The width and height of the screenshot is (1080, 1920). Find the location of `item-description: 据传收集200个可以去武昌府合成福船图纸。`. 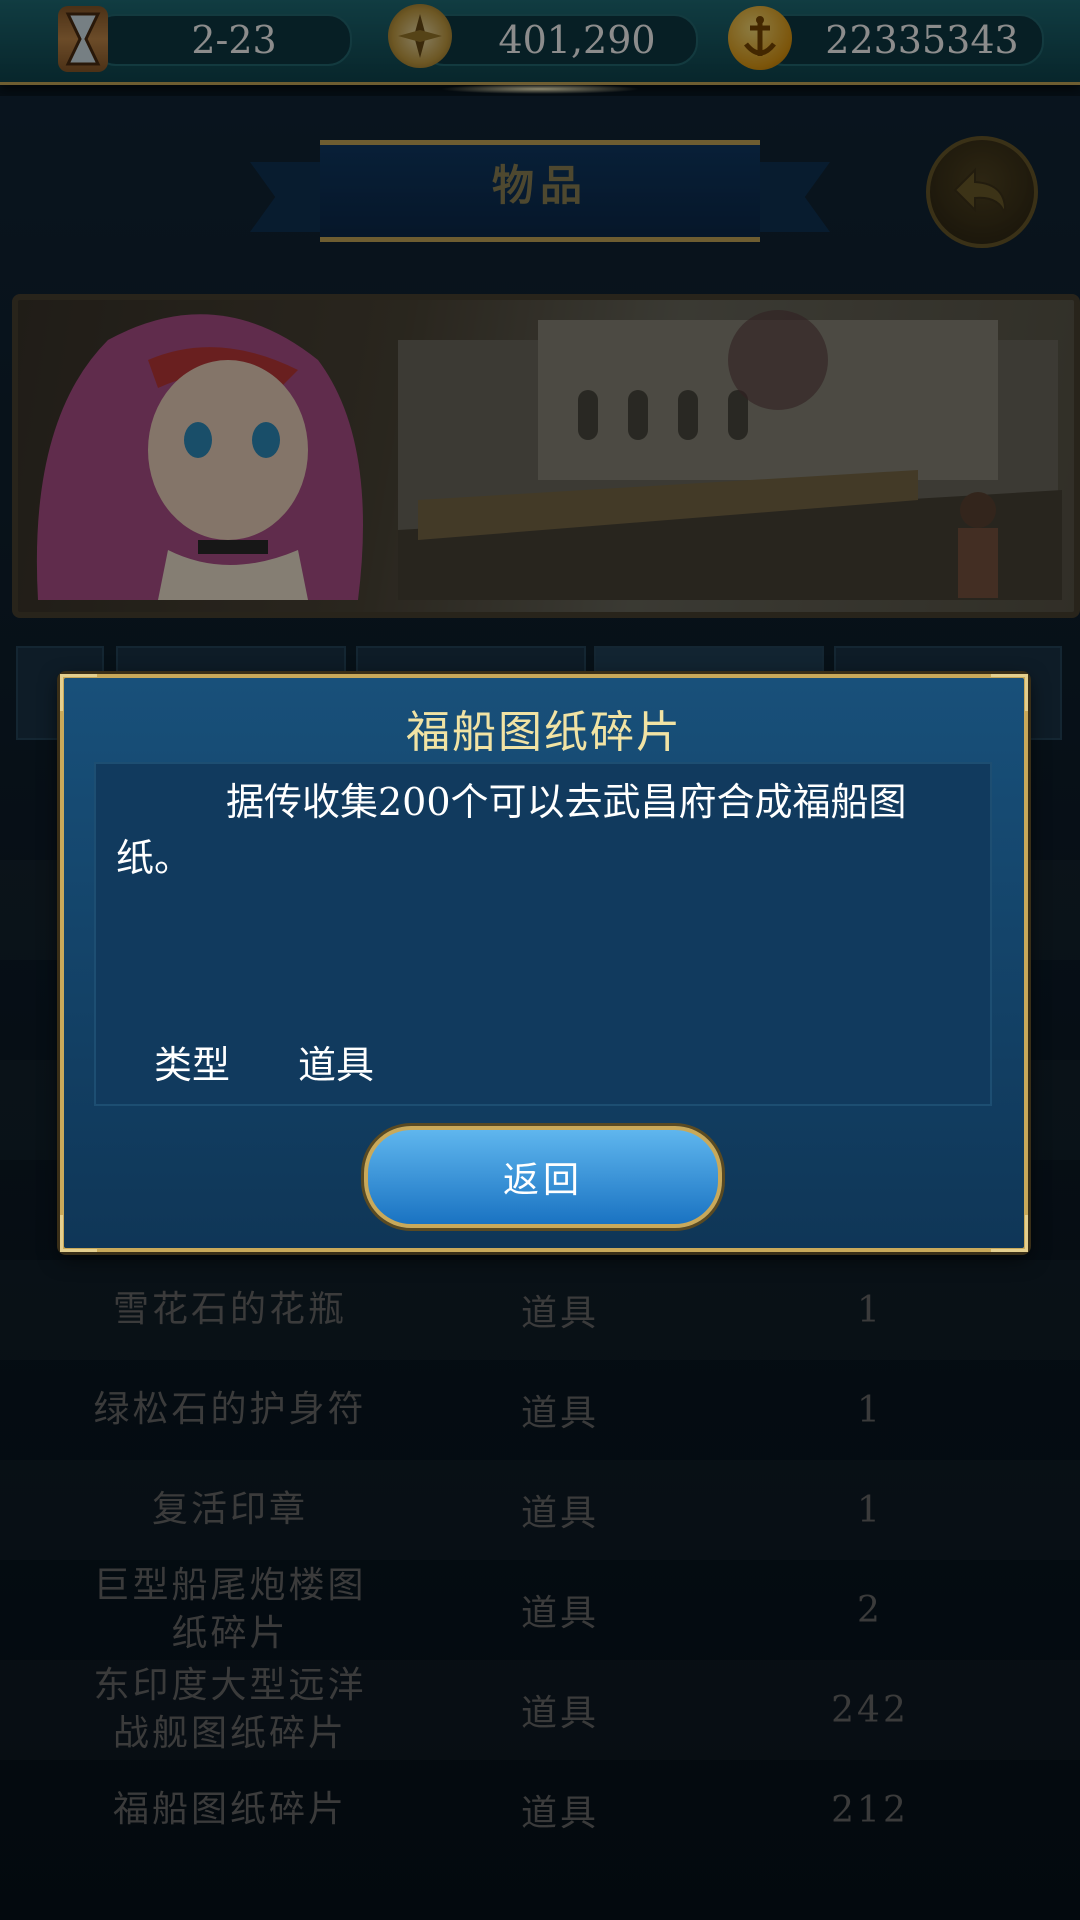

item-description: 据传收集200个可以去武昌府合成福船图纸。 is located at coordinates (511, 830).